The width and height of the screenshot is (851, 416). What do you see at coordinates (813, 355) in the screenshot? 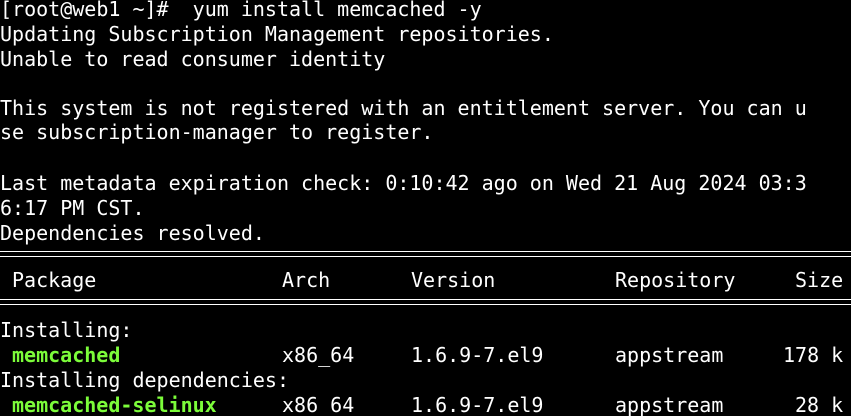
I see `package-size: 178 k` at bounding box center [813, 355].